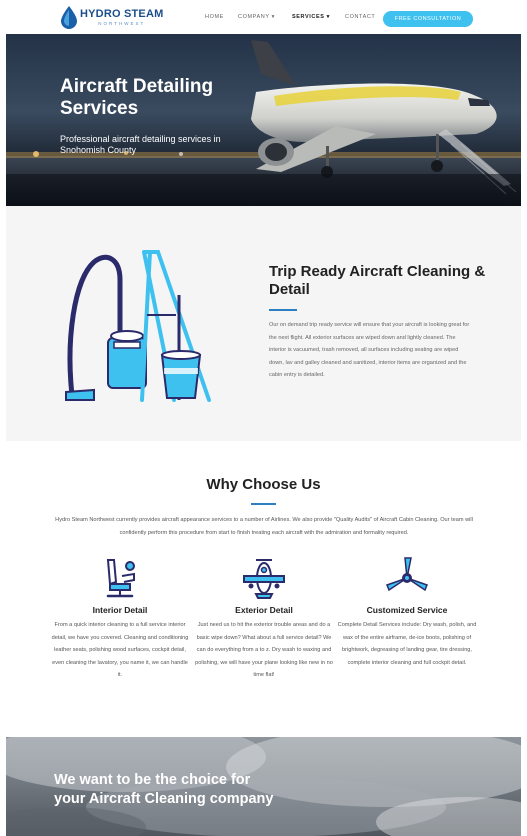 Image resolution: width=527 pixels, height=836 pixels. I want to click on why-choose-us-title: Why Choose Us, so click(263, 484).